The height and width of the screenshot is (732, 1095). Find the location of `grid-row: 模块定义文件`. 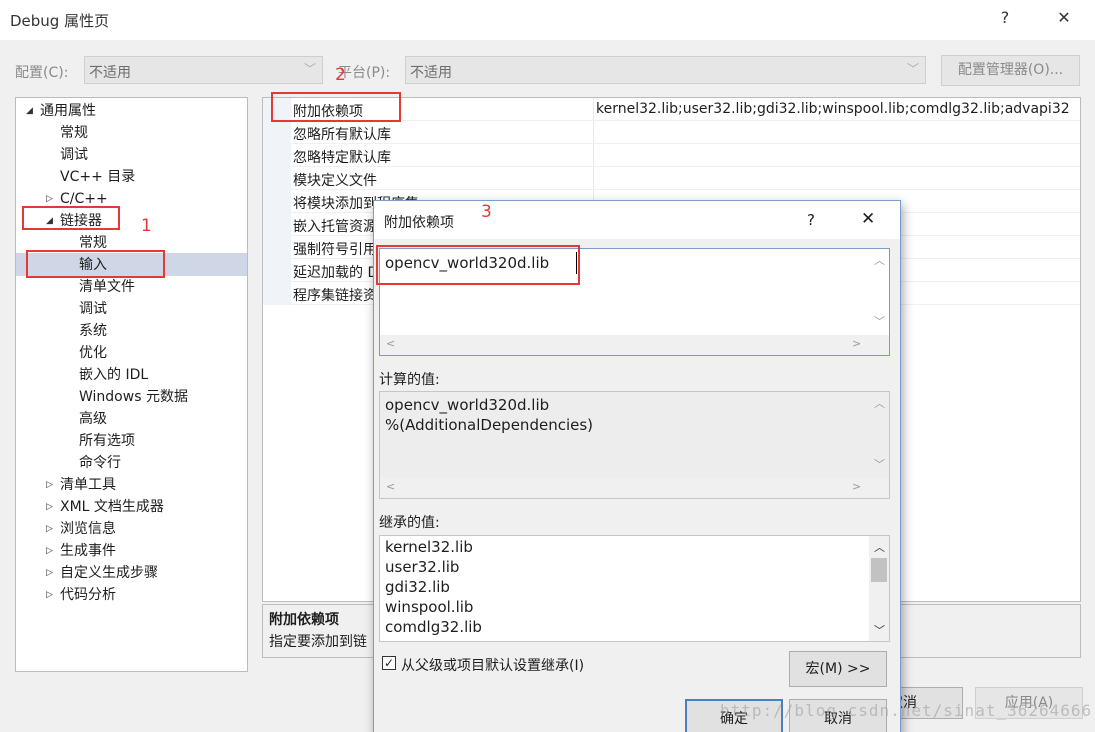

grid-row: 模块定义文件 is located at coordinates (671, 178).